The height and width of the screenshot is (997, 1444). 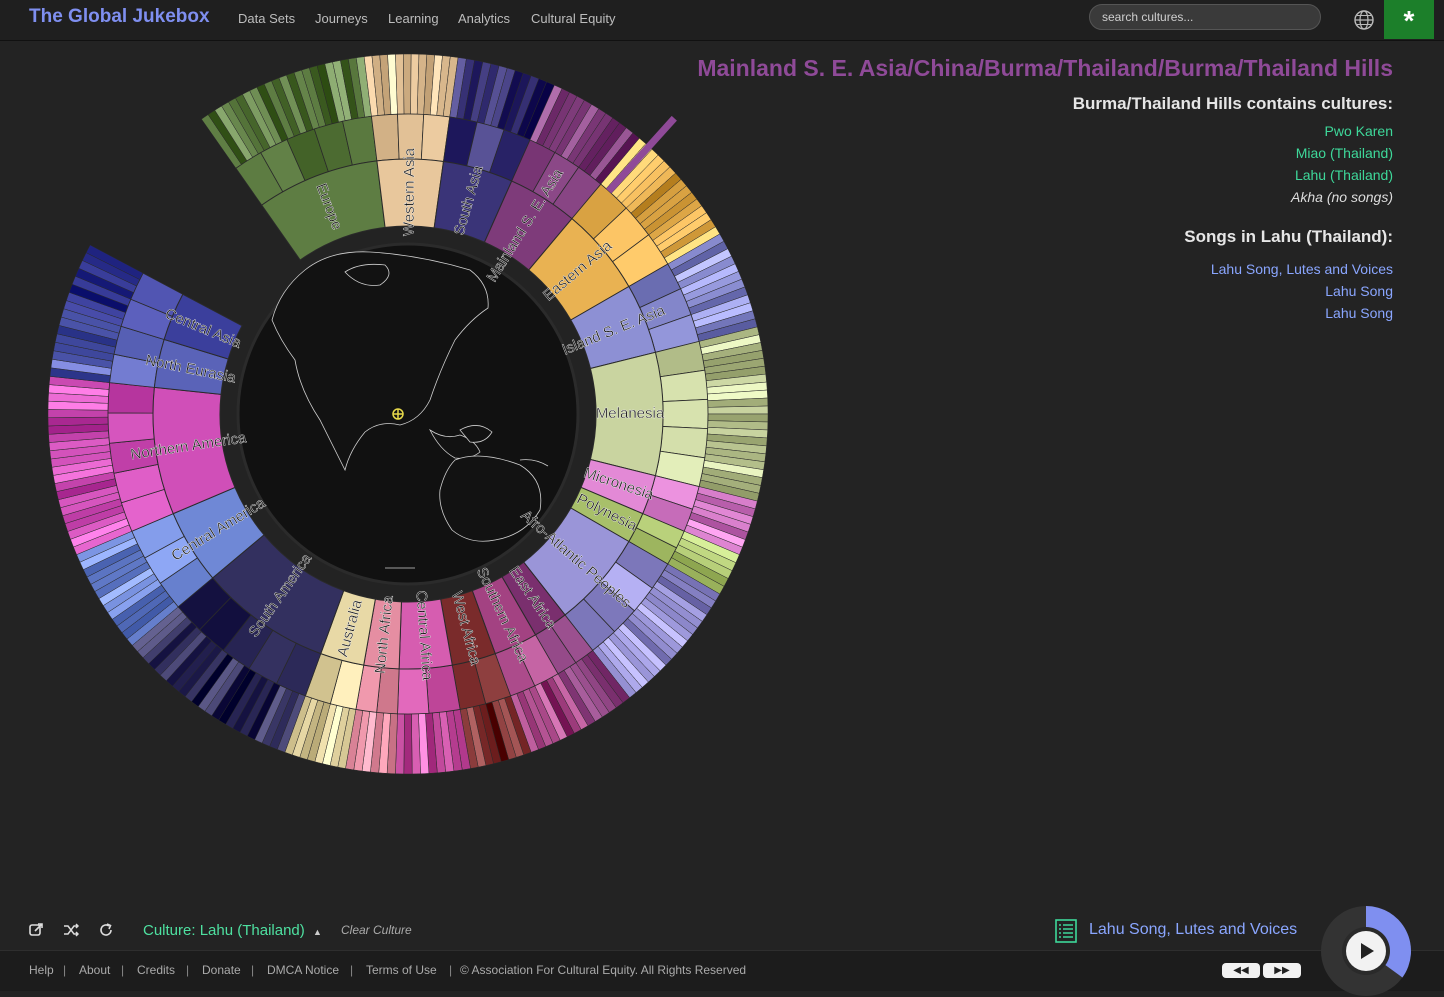 What do you see at coordinates (1232, 103) in the screenshot?
I see `contains-heading: Burma/Thailand Hills contains cultures:` at bounding box center [1232, 103].